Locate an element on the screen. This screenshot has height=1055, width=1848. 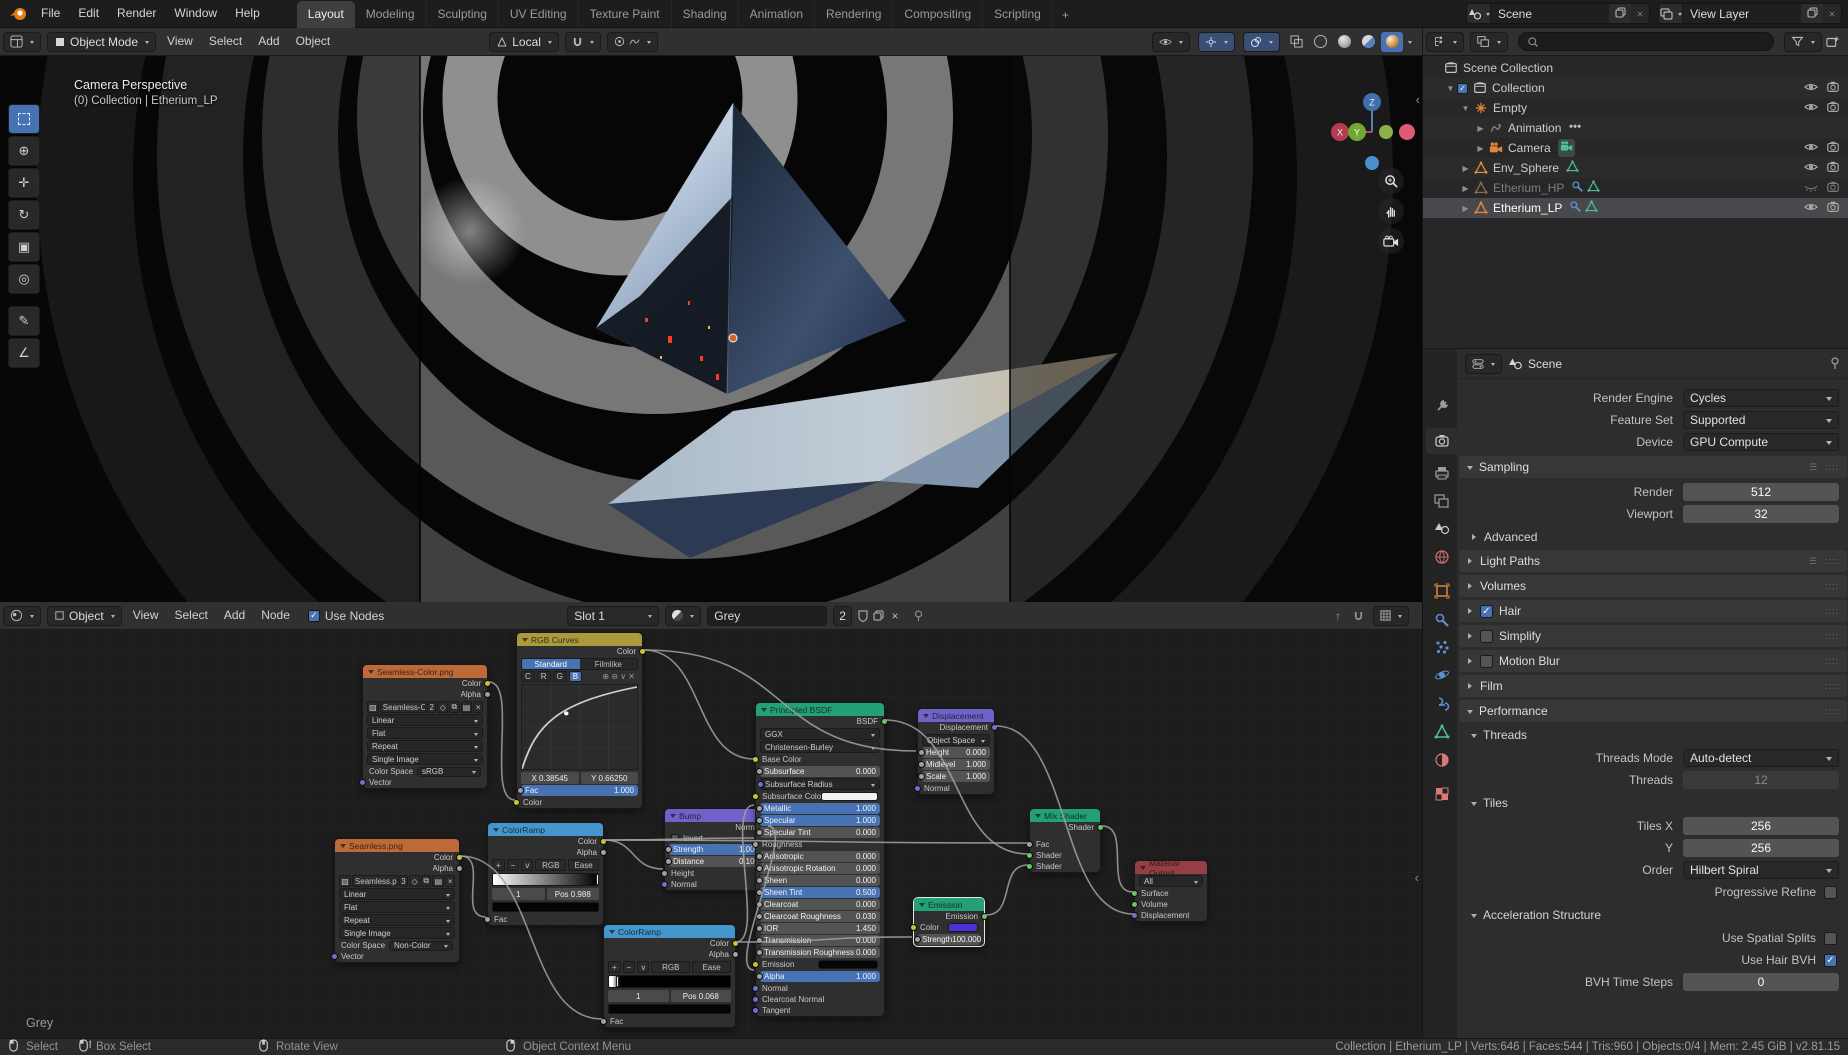
menu-window: Window is located at coordinates (195, 13).